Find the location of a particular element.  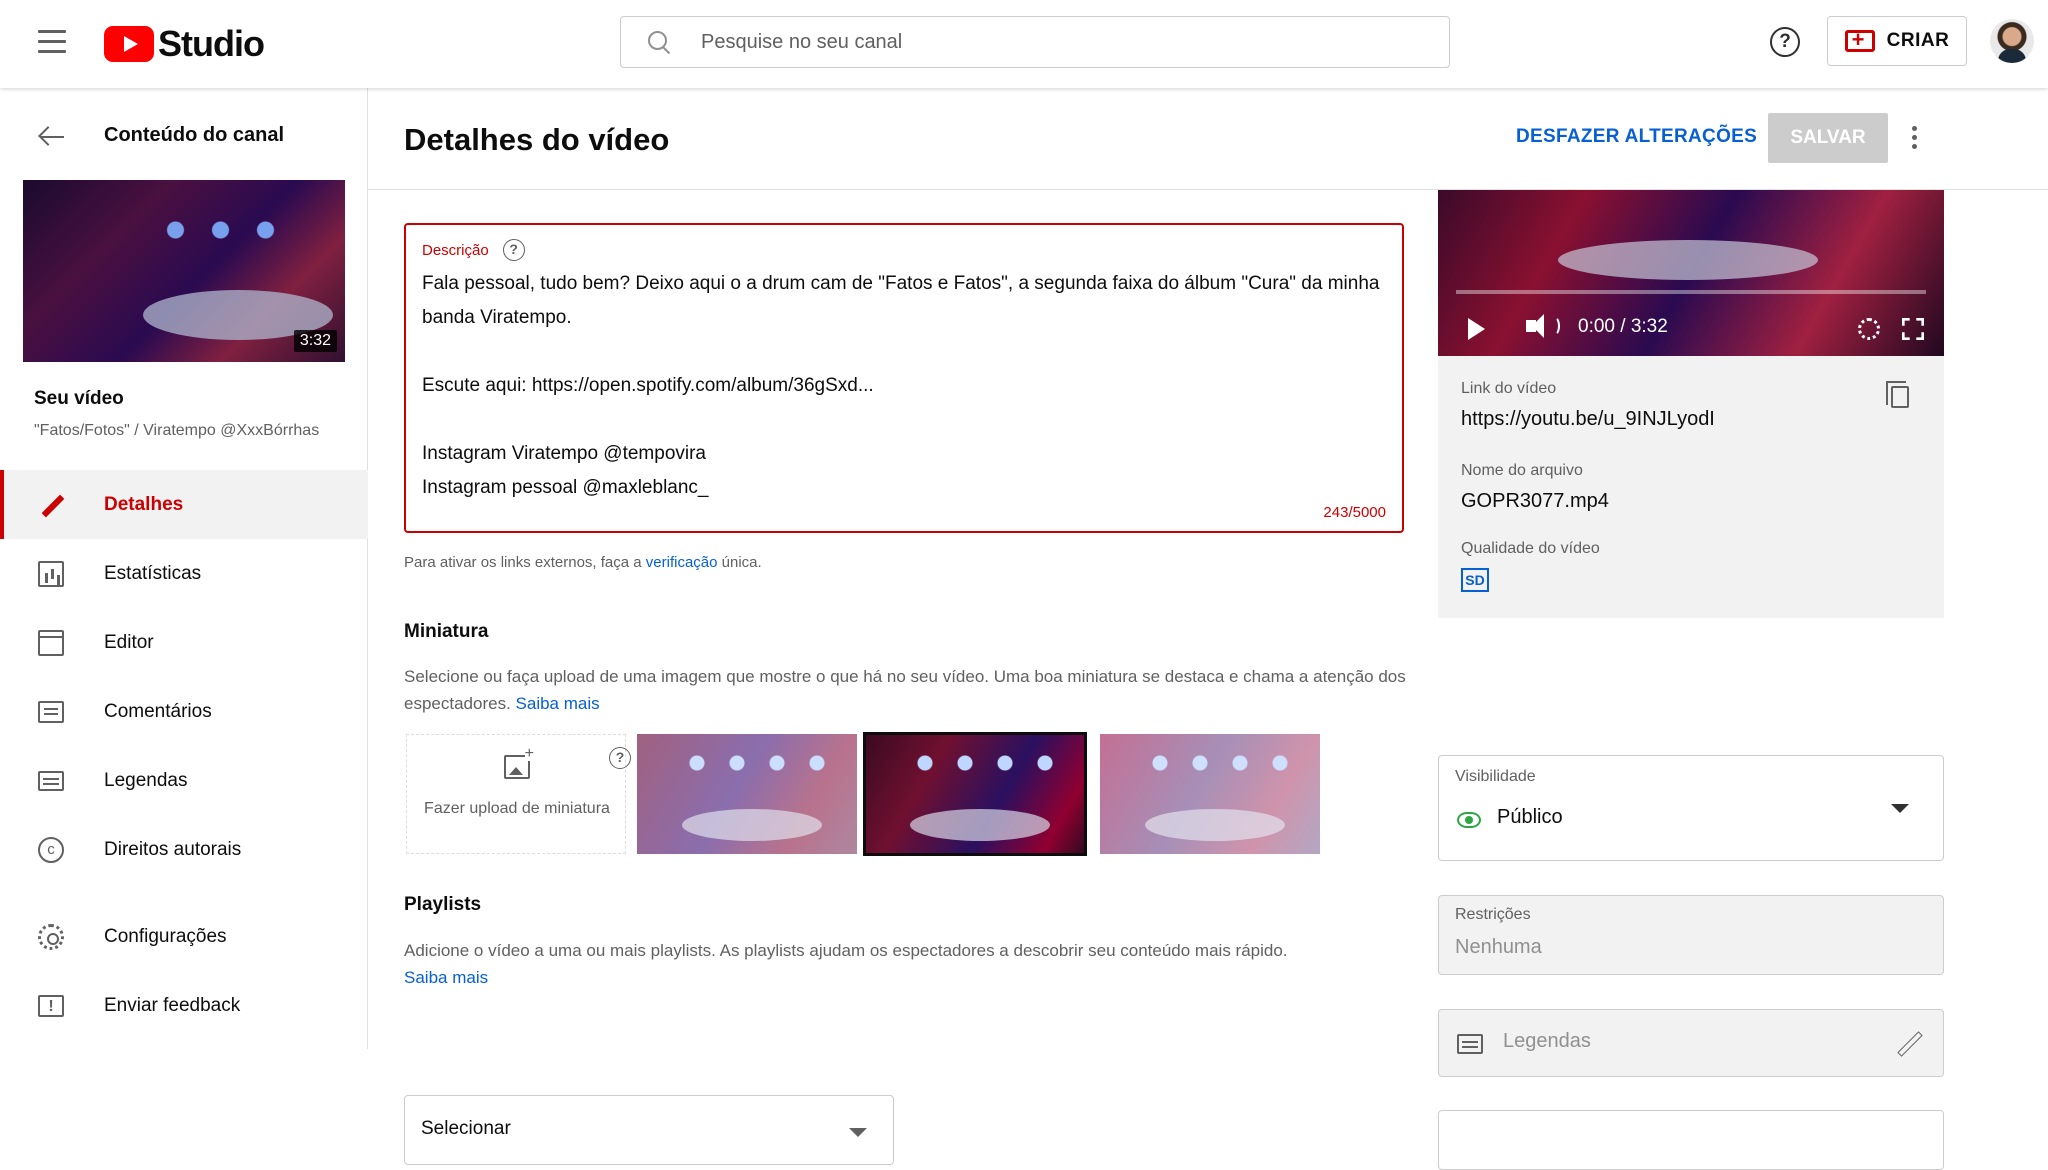

video-player: 0:00 / 3:32 is located at coordinates (1691, 273).